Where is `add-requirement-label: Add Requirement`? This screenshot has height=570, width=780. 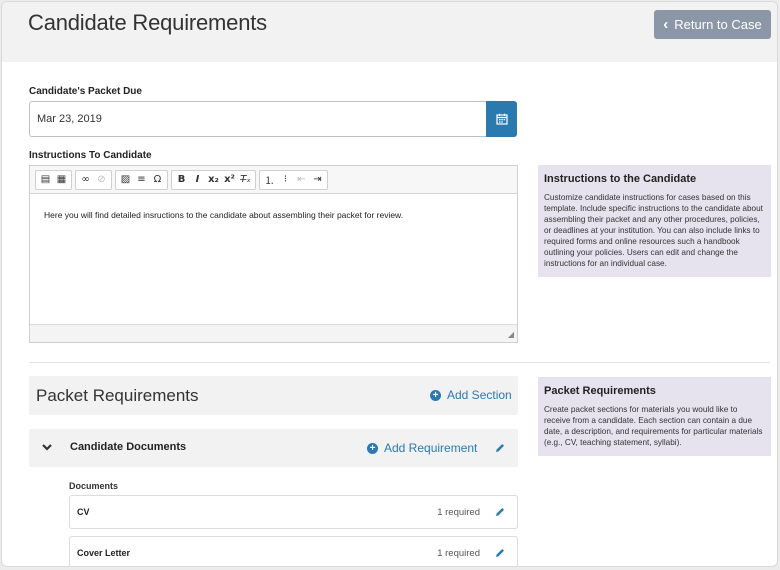 add-requirement-label: Add Requirement is located at coordinates (431, 448).